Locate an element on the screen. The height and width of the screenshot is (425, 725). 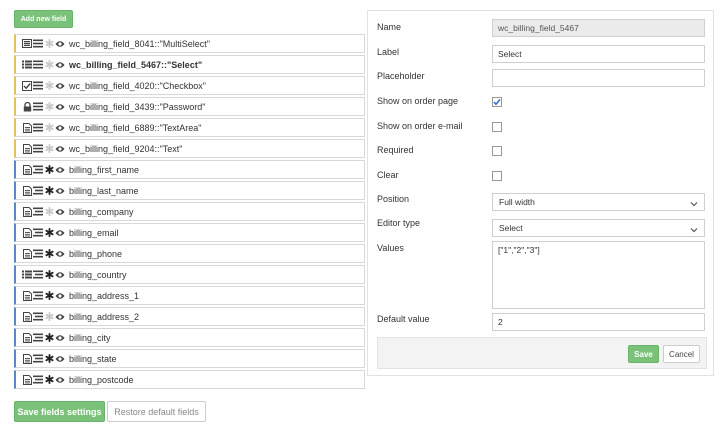
field-name: billing_last_name is located at coordinates (104, 190).